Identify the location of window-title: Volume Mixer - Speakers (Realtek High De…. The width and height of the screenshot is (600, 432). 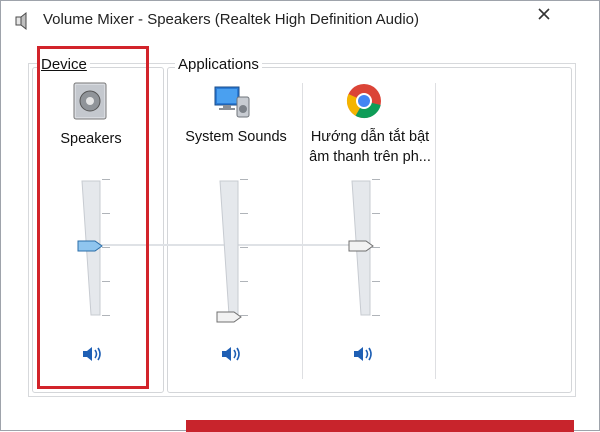
(231, 19).